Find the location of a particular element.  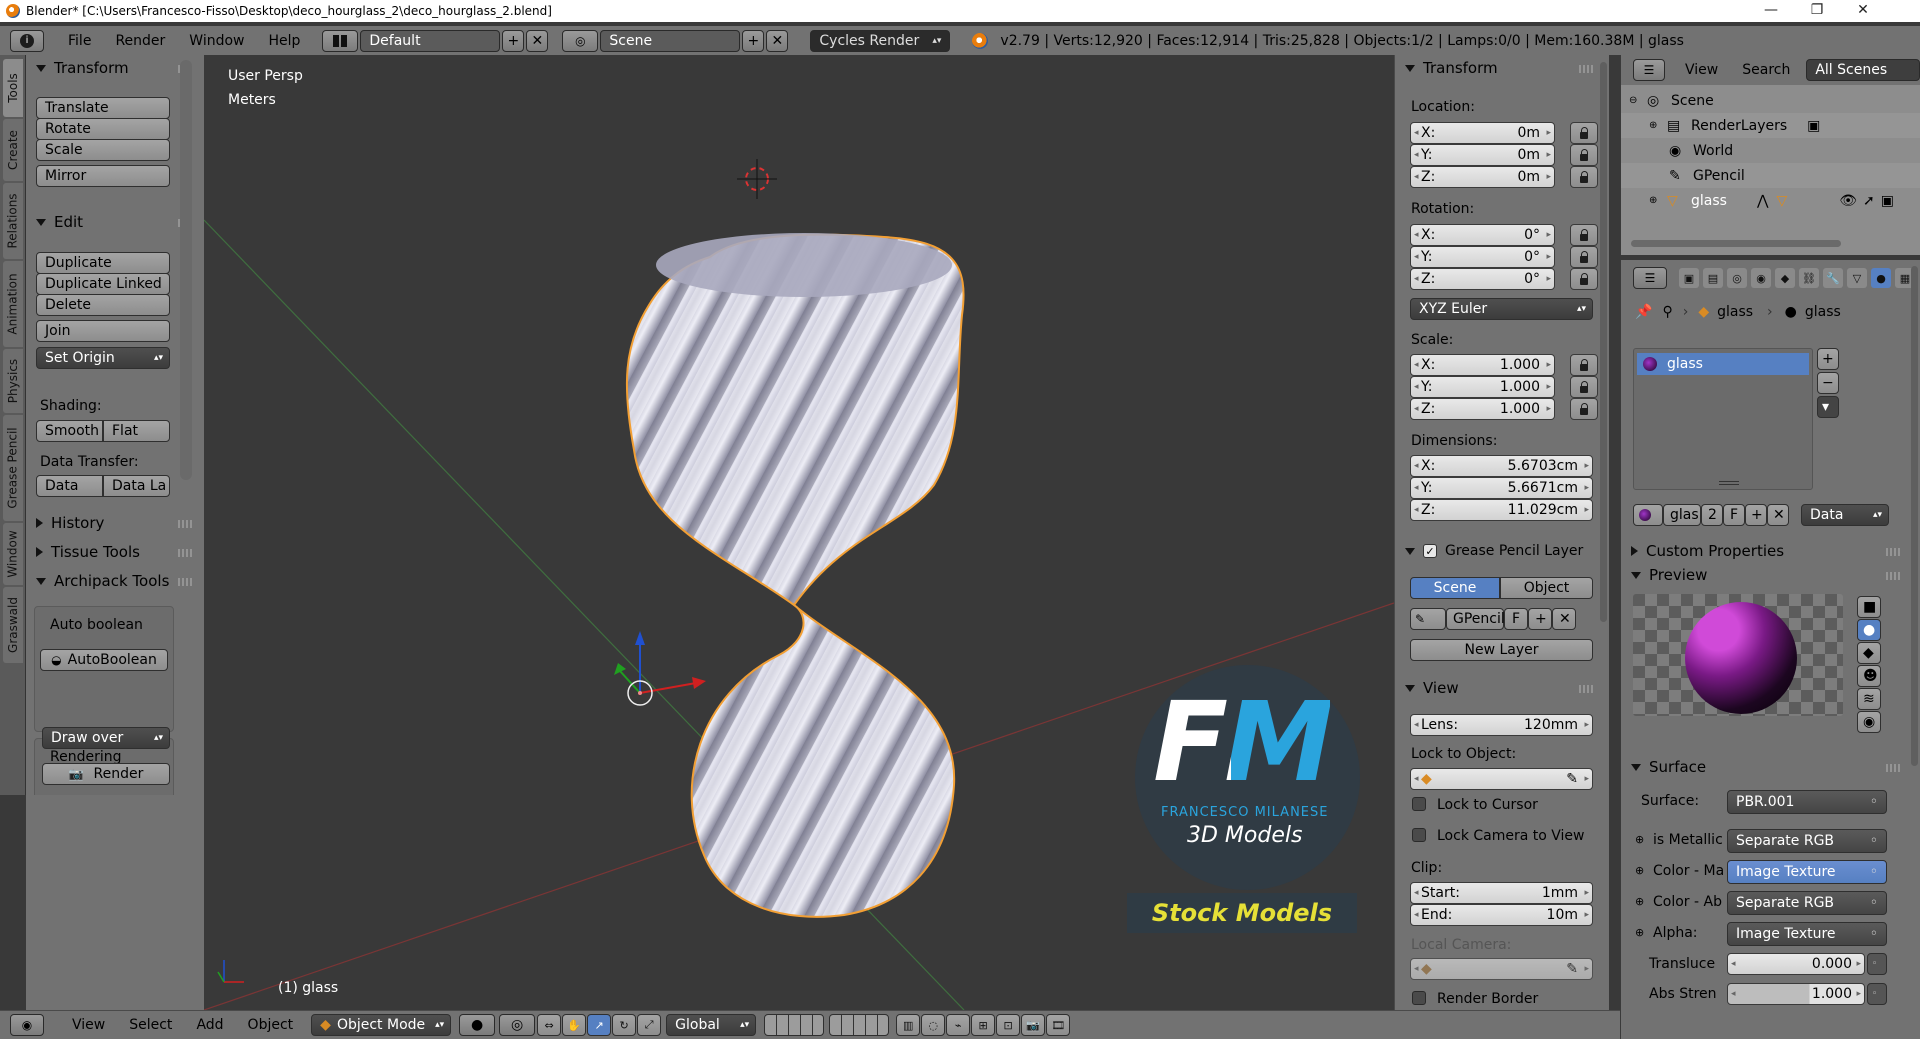

data-layout-button: Data La is located at coordinates (136, 486).